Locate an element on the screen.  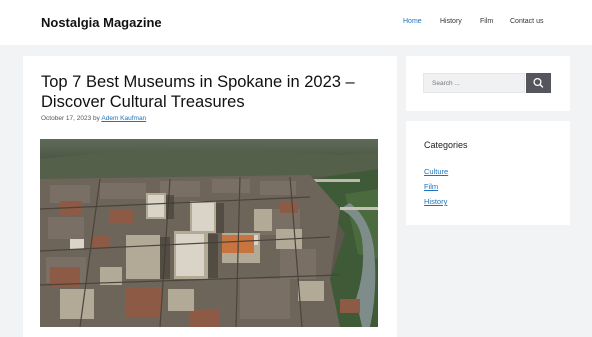
post-meta: October 17, 2023 by Adem Kaufman is located at coordinates (93, 118).